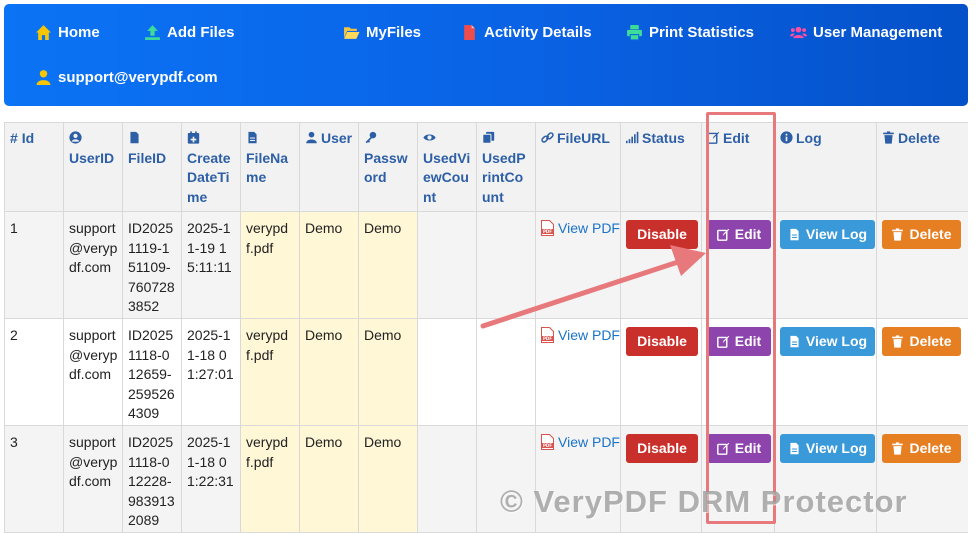  Describe the element at coordinates (14, 138) in the screenshot. I see `hash-icon: #` at that location.